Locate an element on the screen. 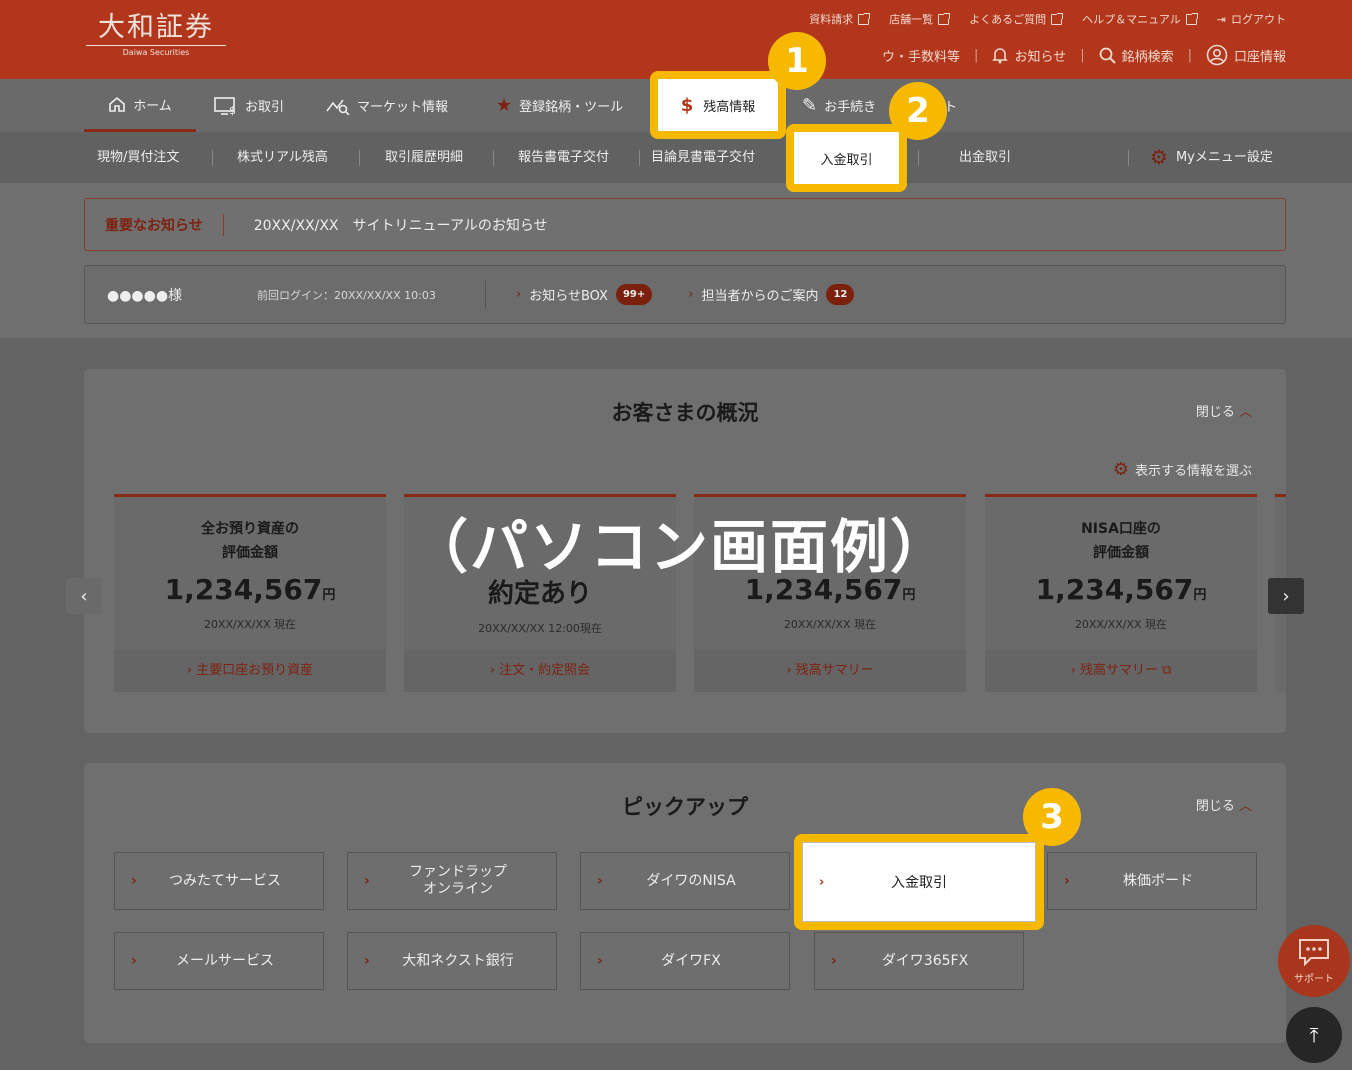 The width and height of the screenshot is (1352, 1070). account-link: 口座情報 is located at coordinates (1246, 55).